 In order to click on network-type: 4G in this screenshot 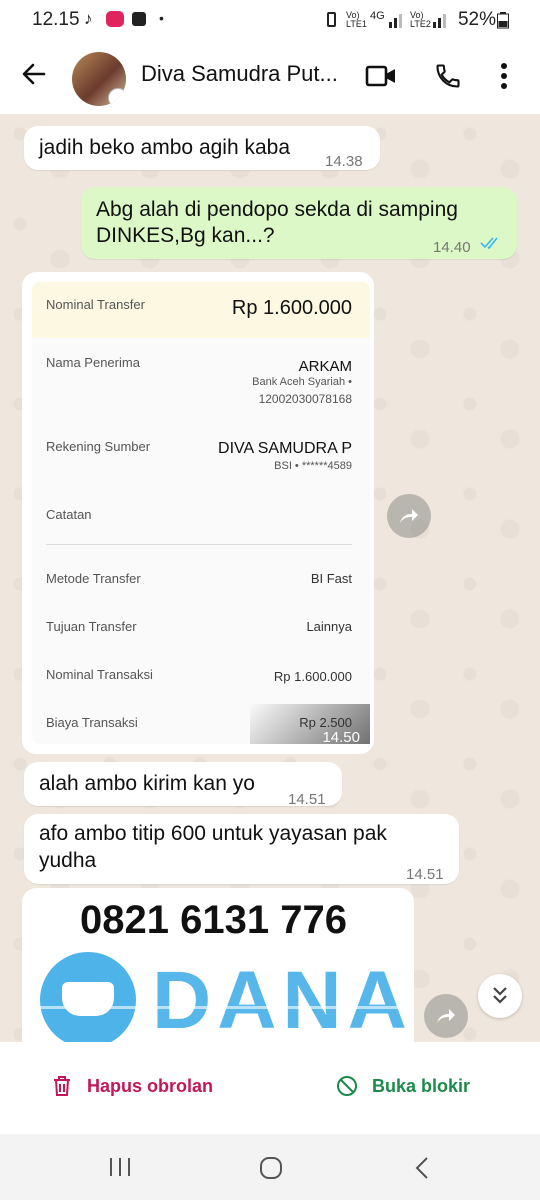, I will do `click(377, 16)`.